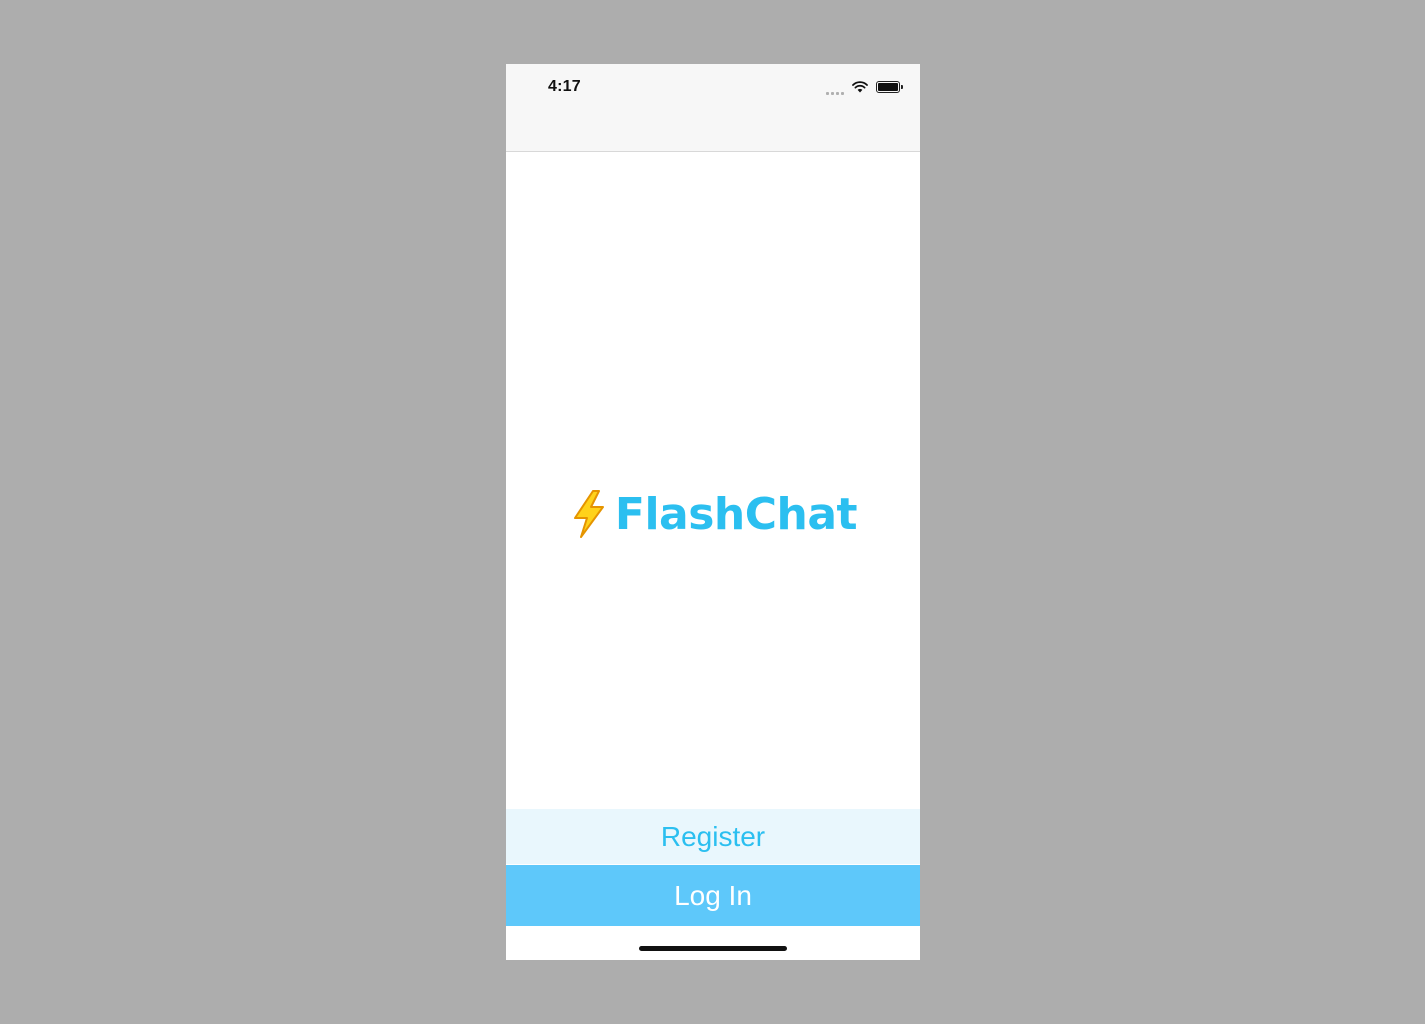  What do you see at coordinates (713, 895) in the screenshot?
I see `login-button: Log In` at bounding box center [713, 895].